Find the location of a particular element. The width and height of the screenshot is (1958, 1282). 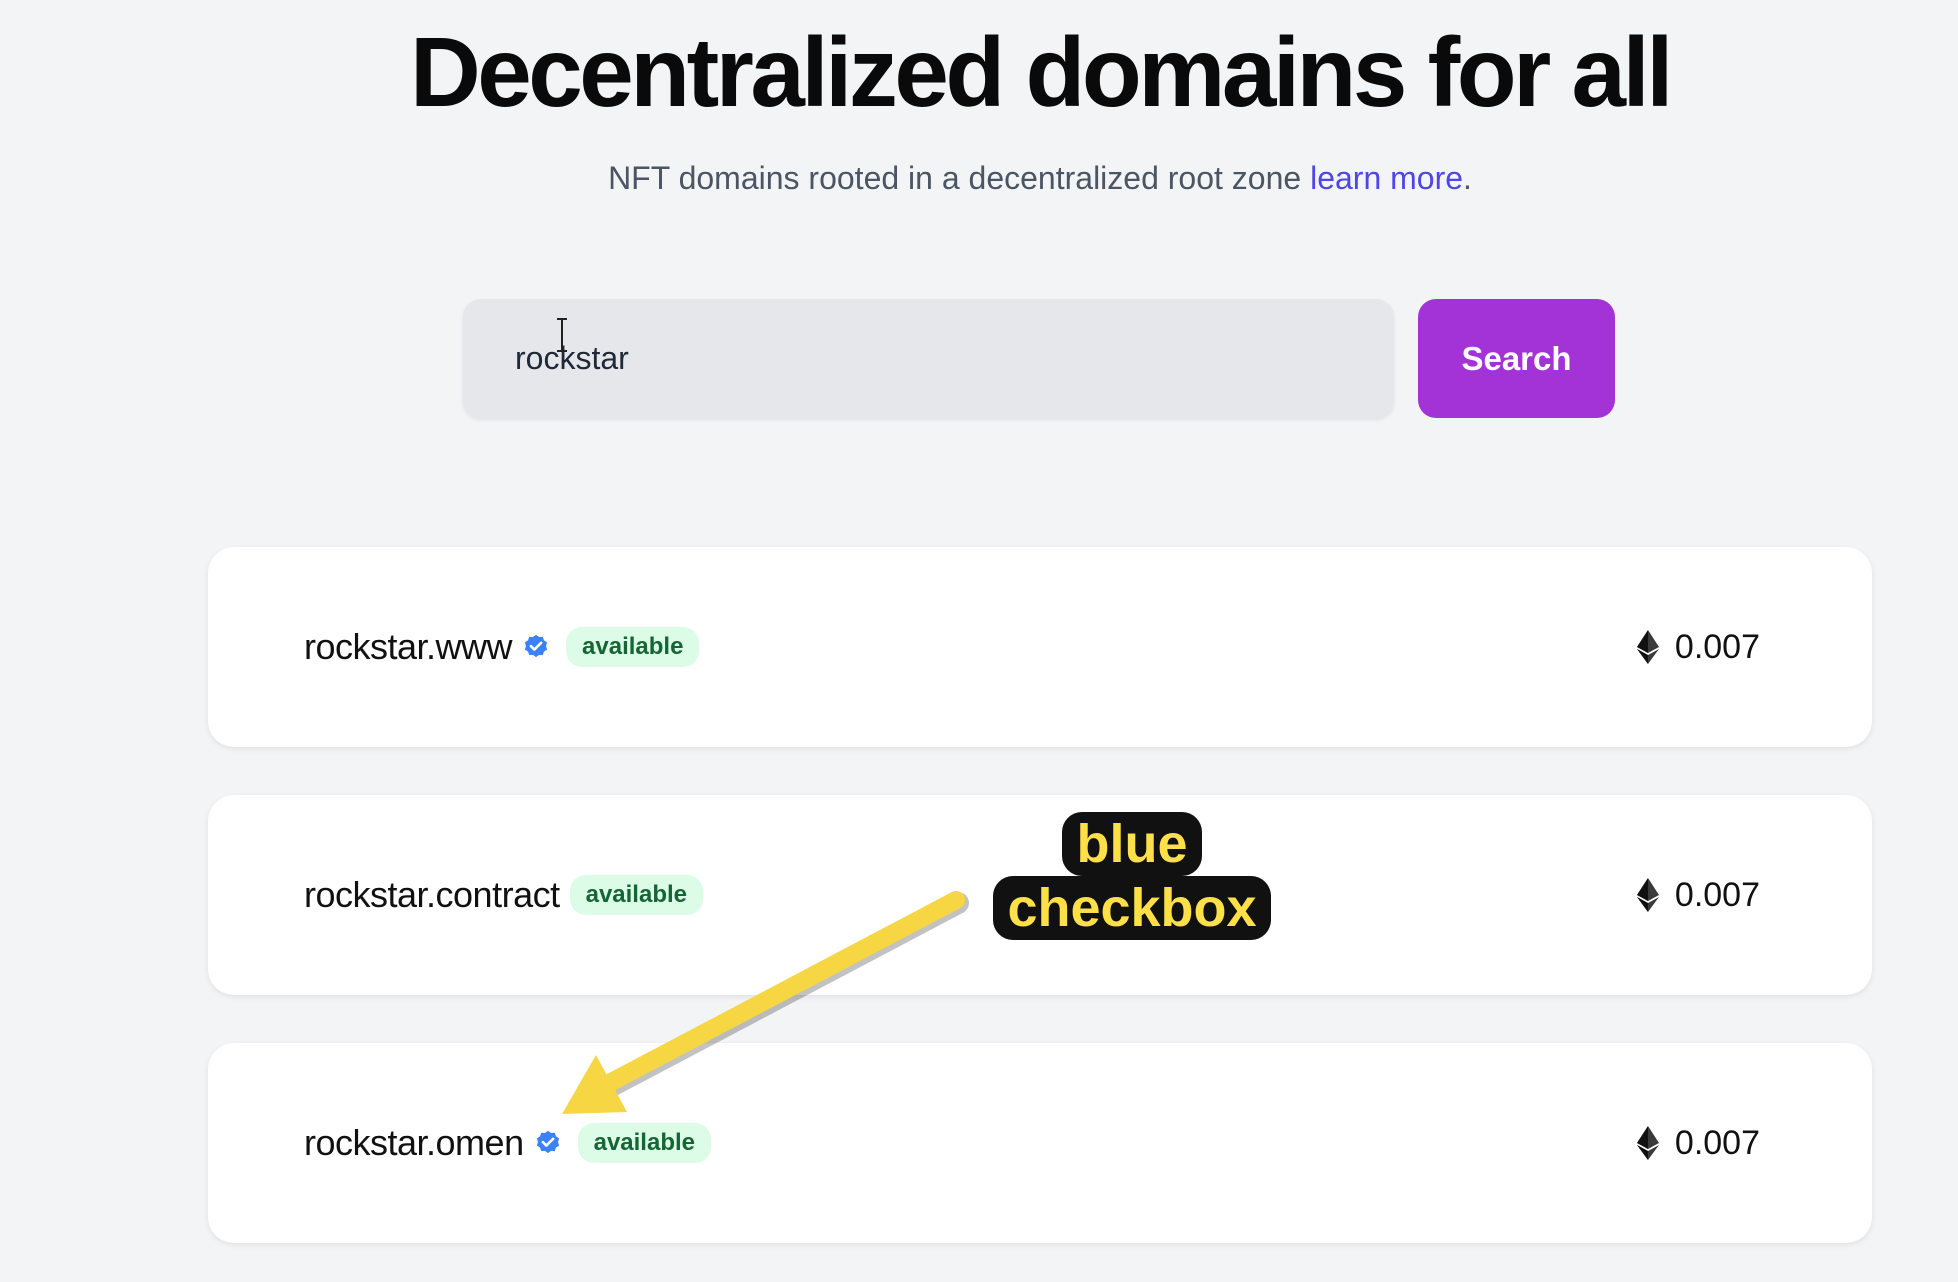

text-cursor-icon is located at coordinates (562, 335).